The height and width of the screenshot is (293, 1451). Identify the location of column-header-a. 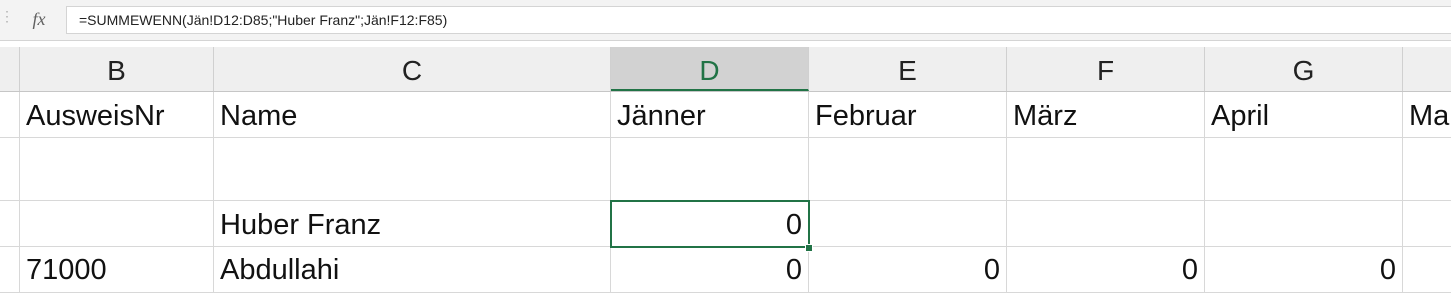
(10, 69).